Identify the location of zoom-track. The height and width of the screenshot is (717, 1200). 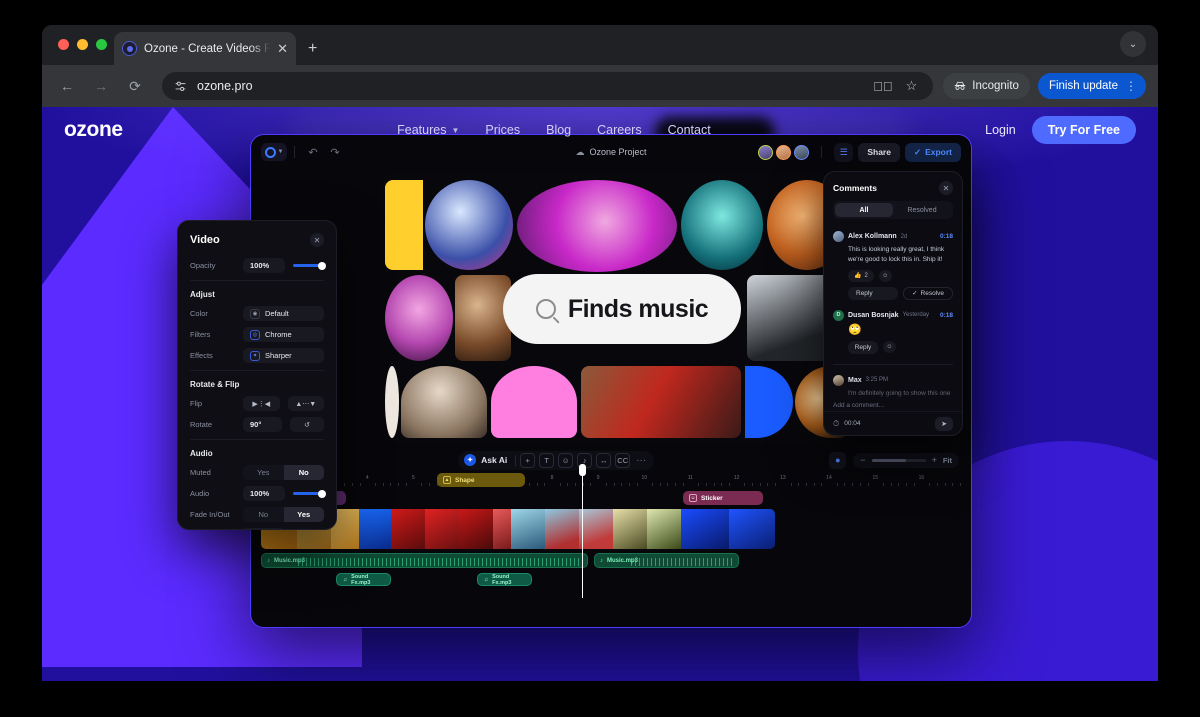
(898, 460).